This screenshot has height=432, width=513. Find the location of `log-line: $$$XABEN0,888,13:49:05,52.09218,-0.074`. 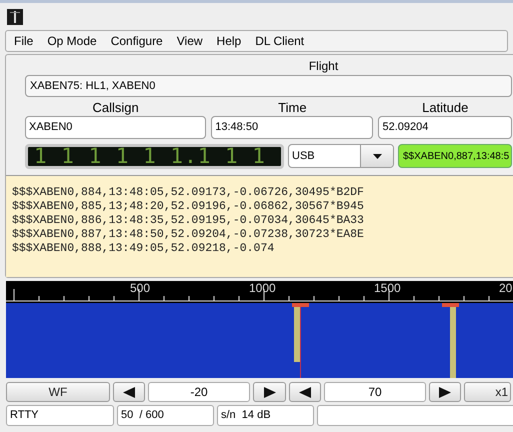

log-line: $$$XABEN0,888,13:49:05,52.09218,-0.074 is located at coordinates (144, 249).